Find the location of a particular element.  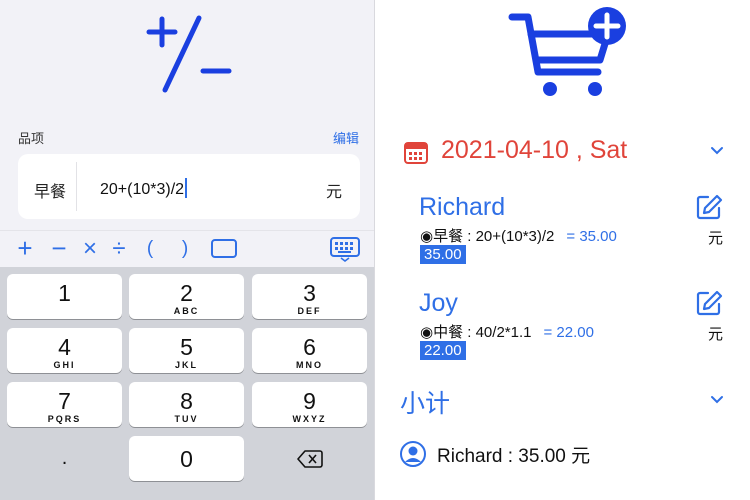

expression-input: 20+(10*3)/2 is located at coordinates (144, 188).